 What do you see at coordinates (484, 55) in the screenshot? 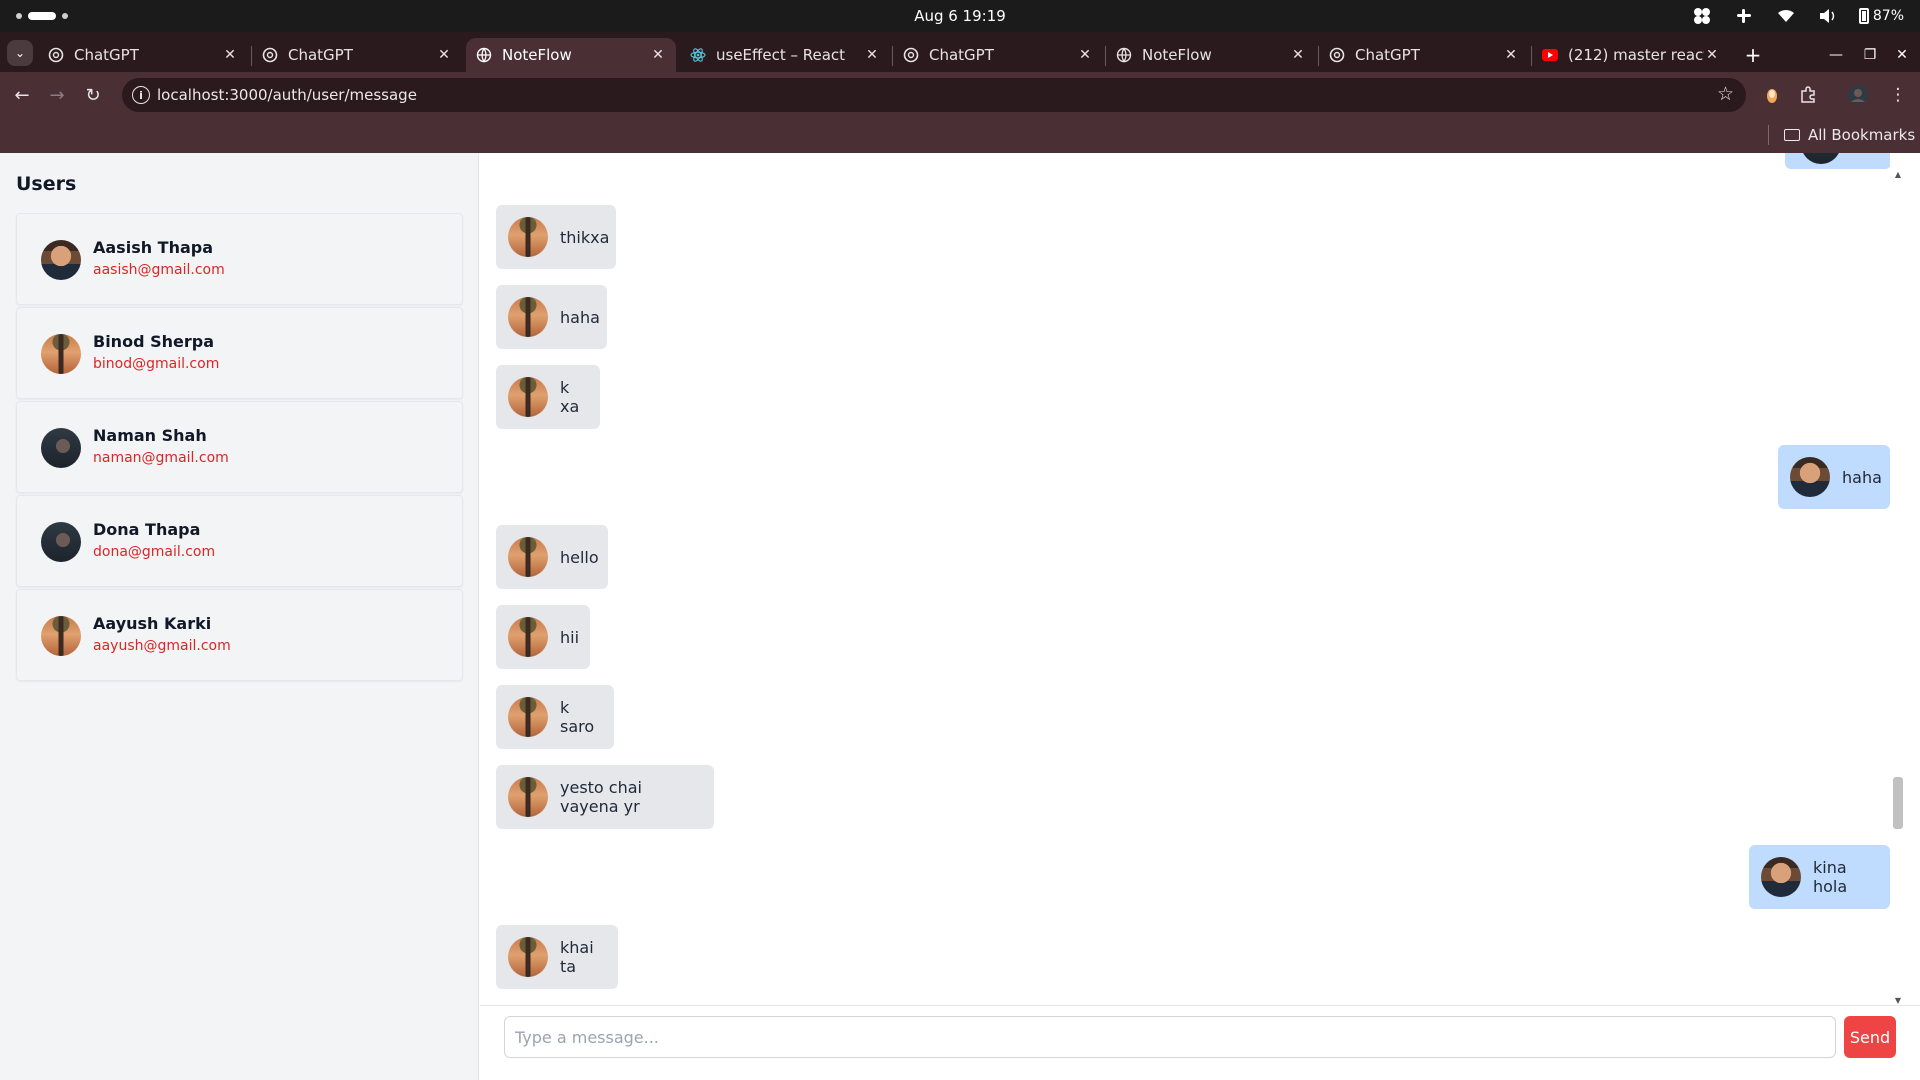
I see `globe-icon` at bounding box center [484, 55].